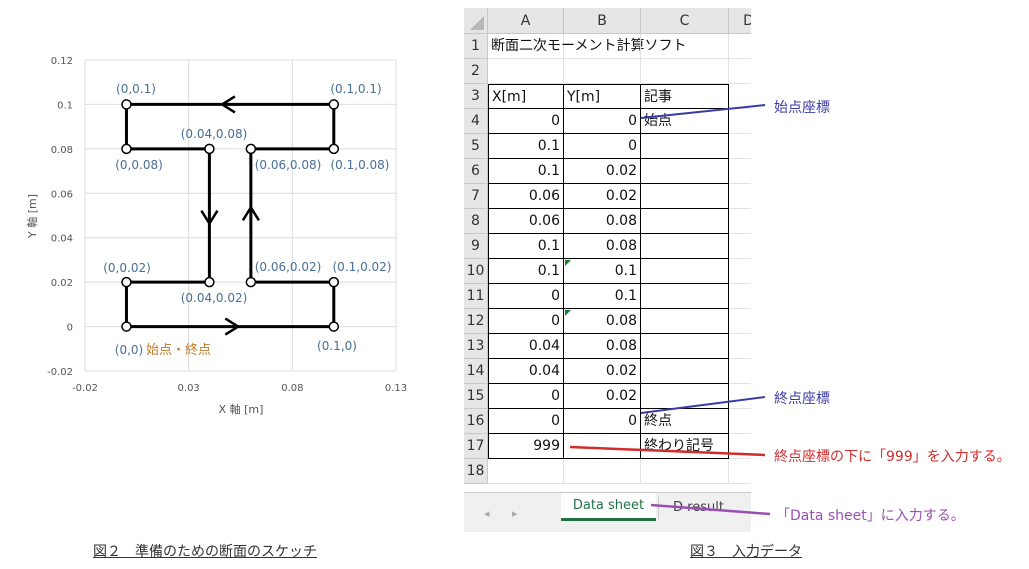  Describe the element at coordinates (870, 516) in the screenshot. I see `annotation-data-sheet: 「Data sheet」に入力する。` at that location.